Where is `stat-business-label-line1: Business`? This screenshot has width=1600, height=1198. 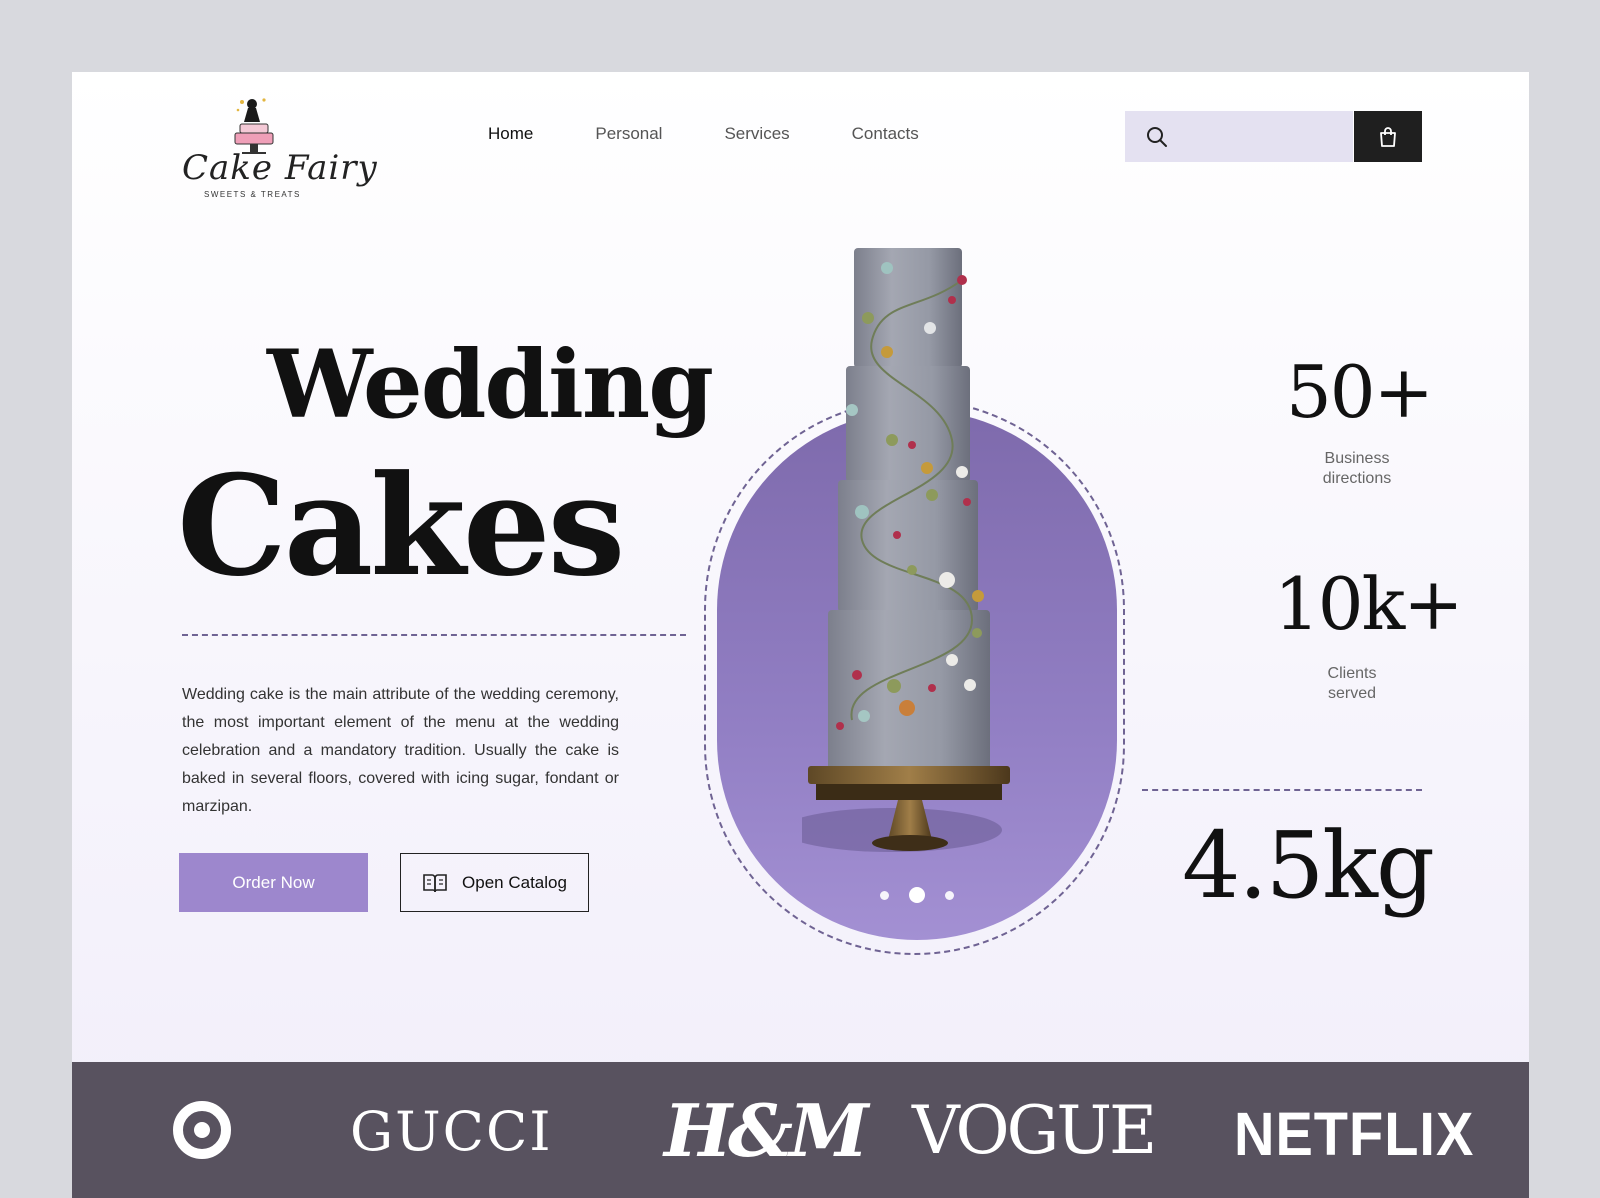 stat-business-label-line1: Business is located at coordinates (1357, 458).